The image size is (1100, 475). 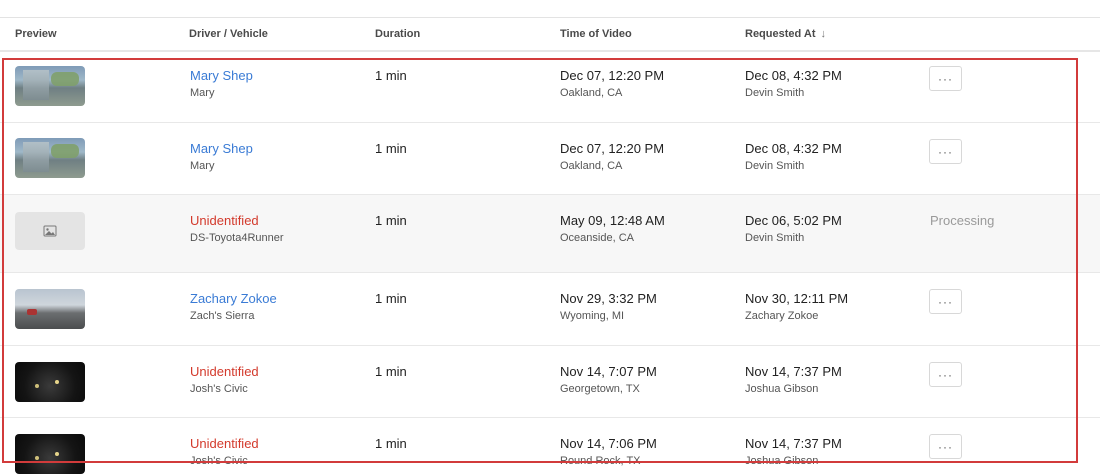 What do you see at coordinates (228, 34) in the screenshot?
I see `column-header-driver-vehicle: Driver / Vehicle` at bounding box center [228, 34].